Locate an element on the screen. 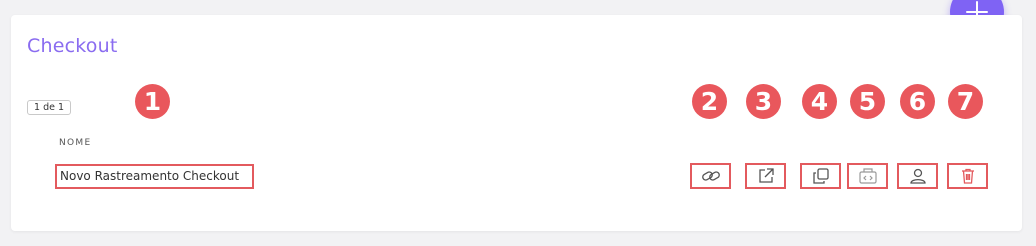 The height and width of the screenshot is (246, 1036). annotation-badge-1: 1 is located at coordinates (152, 101).